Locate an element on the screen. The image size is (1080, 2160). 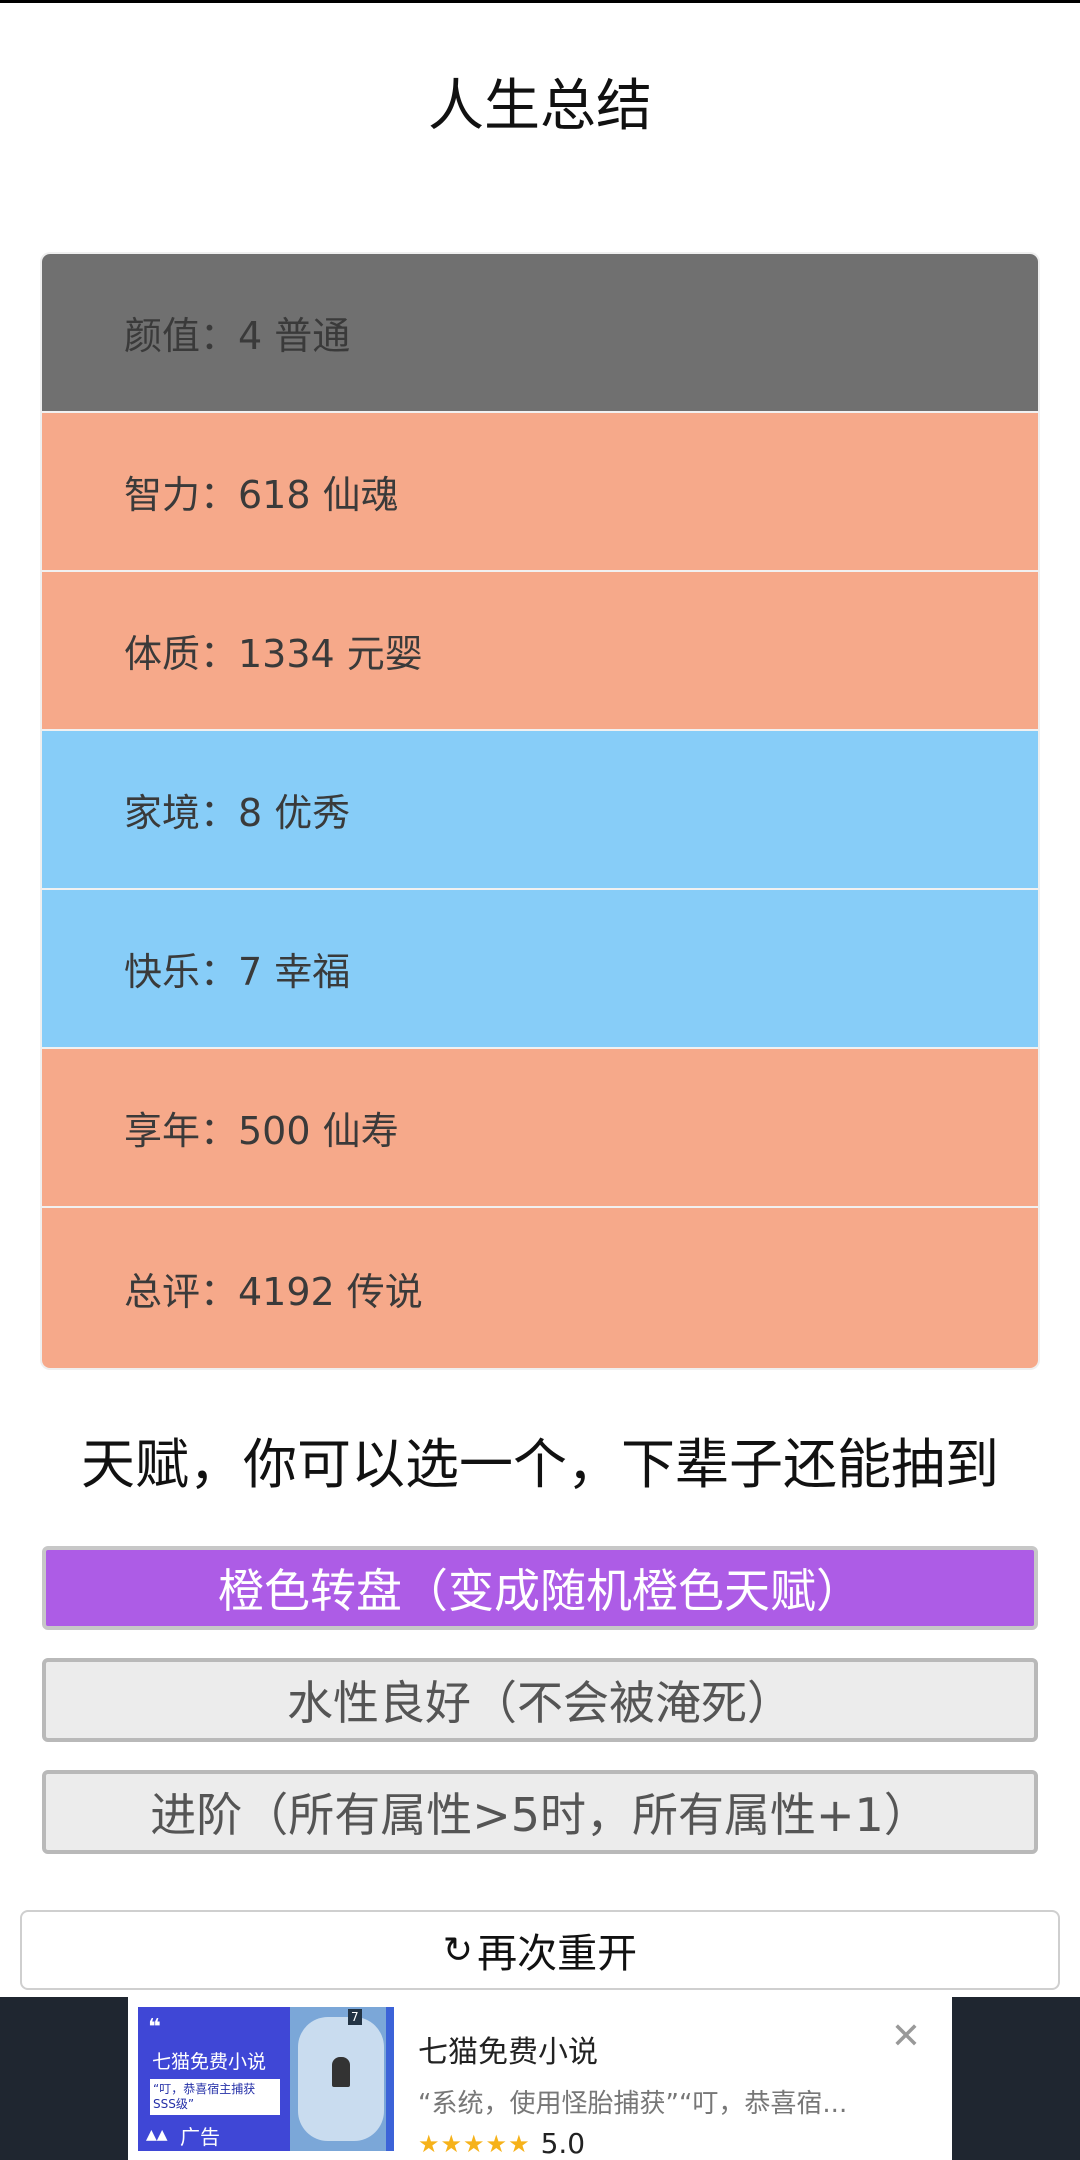
ad-thumb-title: 七猫免费小说 is located at coordinates (209, 2062).